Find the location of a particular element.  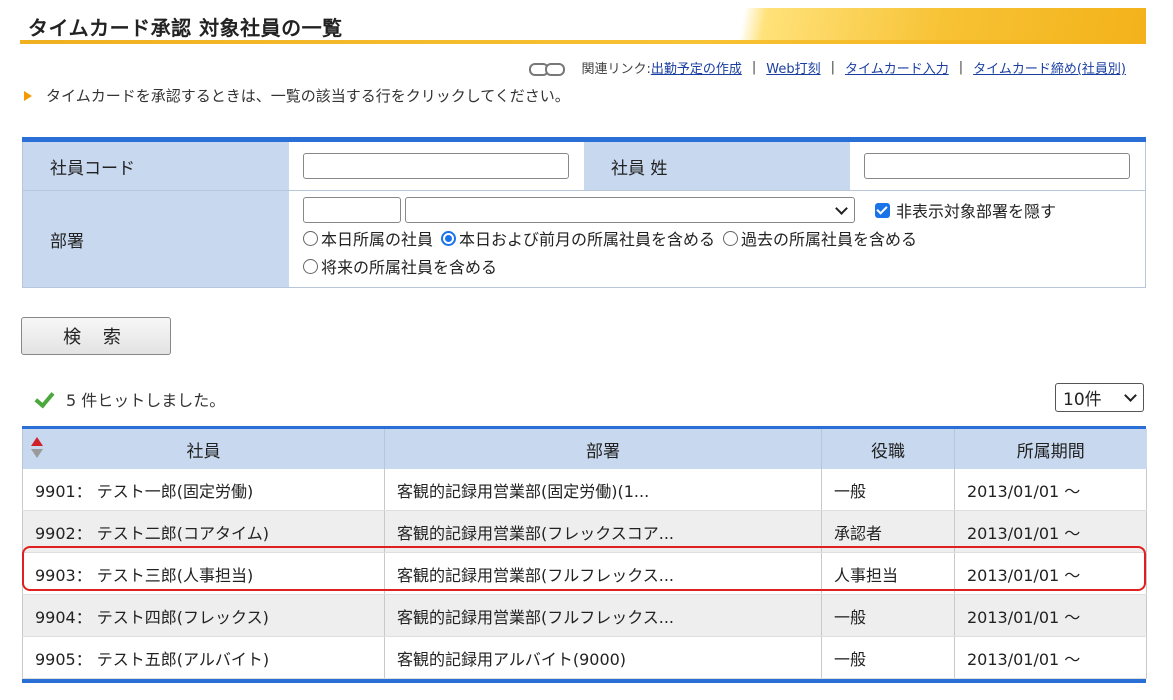

instruction: タイムカードを承認するときは、一覧の該当する行をクリックしてください。 is located at coordinates (297, 95).